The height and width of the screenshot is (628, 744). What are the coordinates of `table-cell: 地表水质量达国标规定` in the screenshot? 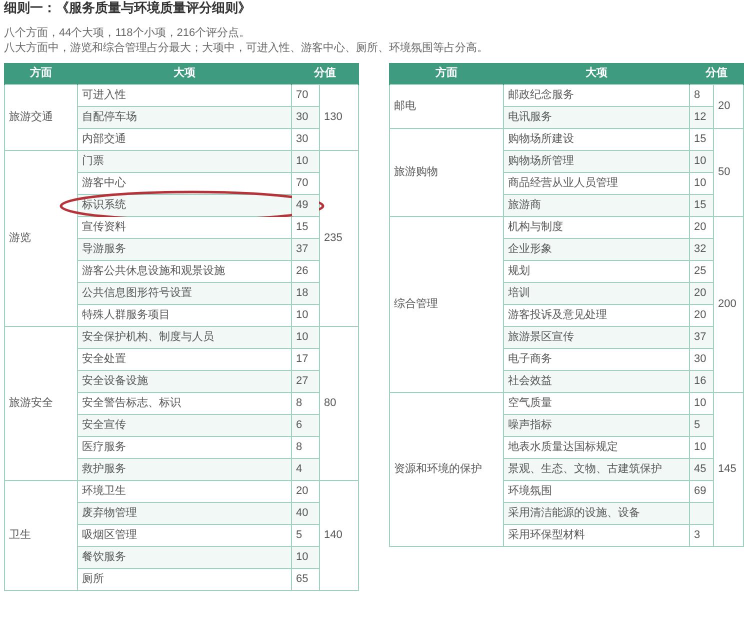 It's located at (597, 447).